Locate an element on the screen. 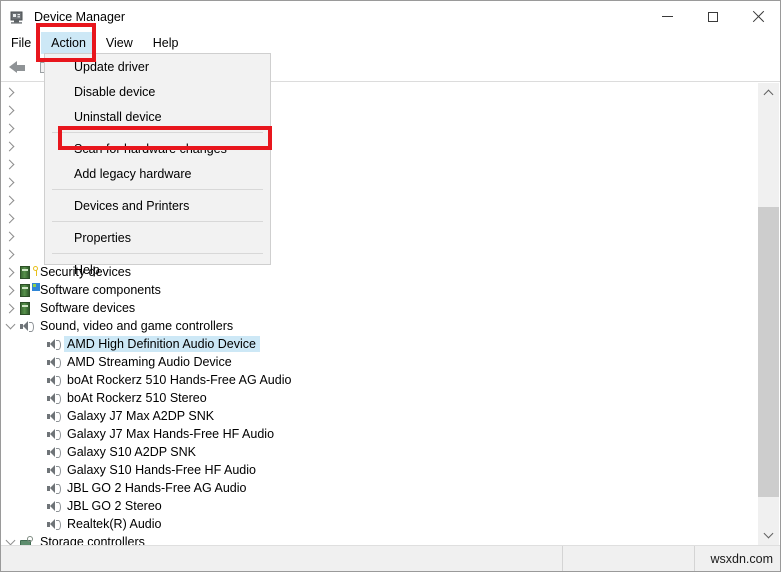 The width and height of the screenshot is (781, 572). scrollbar-thumb is located at coordinates (768, 352).